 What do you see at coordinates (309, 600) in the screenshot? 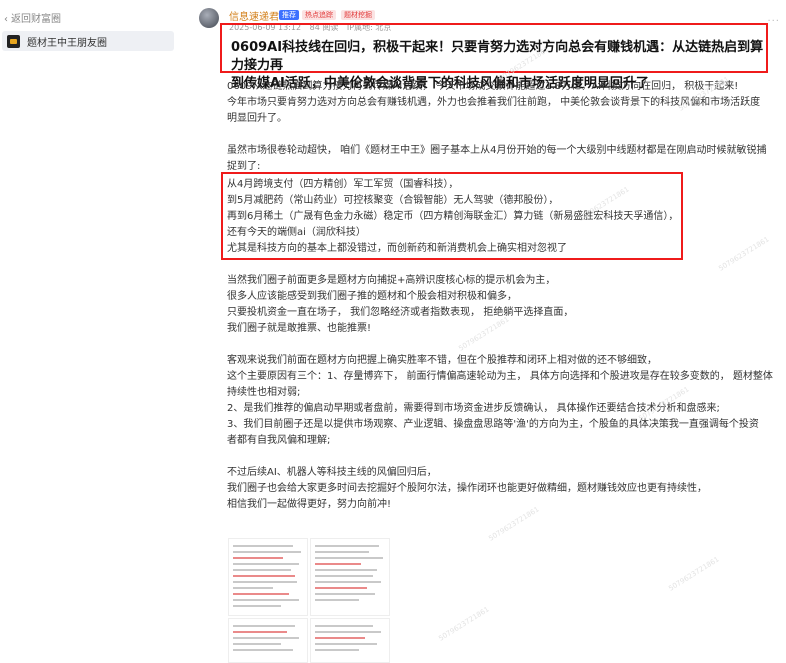
I see `attached-images` at bounding box center [309, 600].